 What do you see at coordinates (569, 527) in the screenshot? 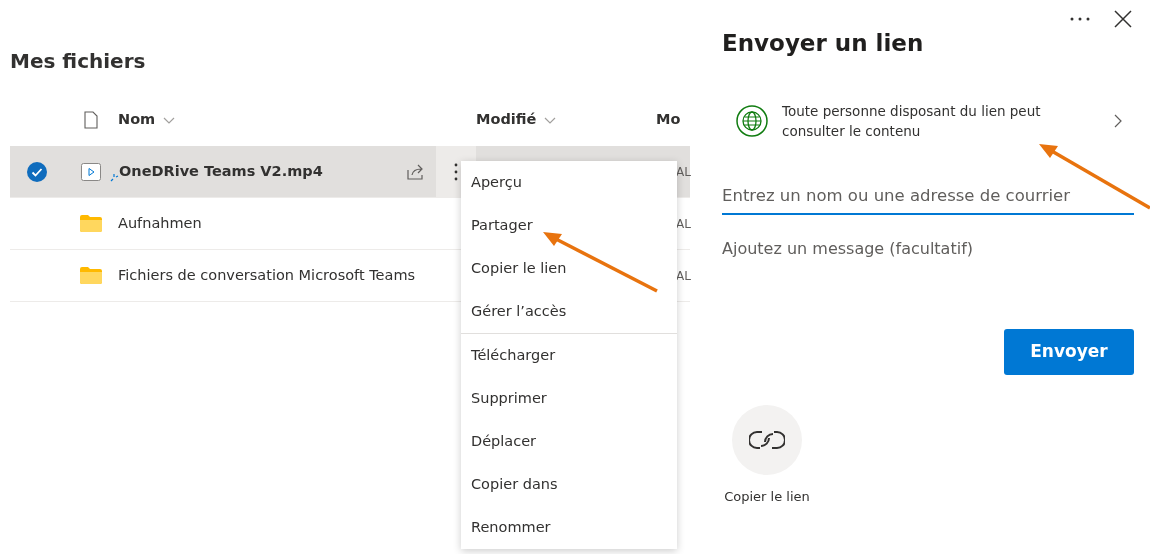
I see `menu-item: Renommer` at bounding box center [569, 527].